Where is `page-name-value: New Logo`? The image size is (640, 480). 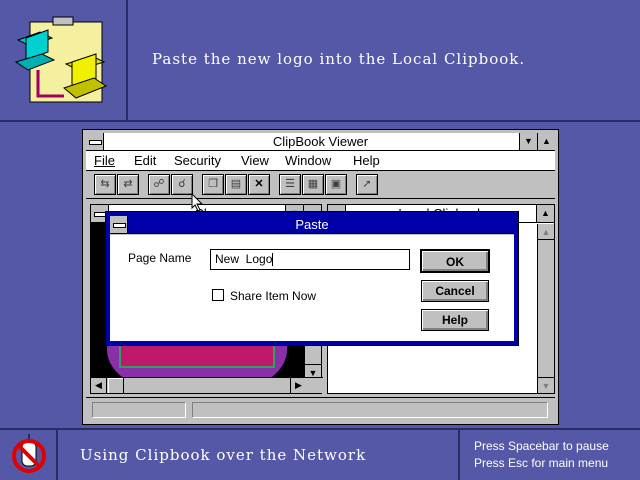
page-name-value: New Logo is located at coordinates (244, 259).